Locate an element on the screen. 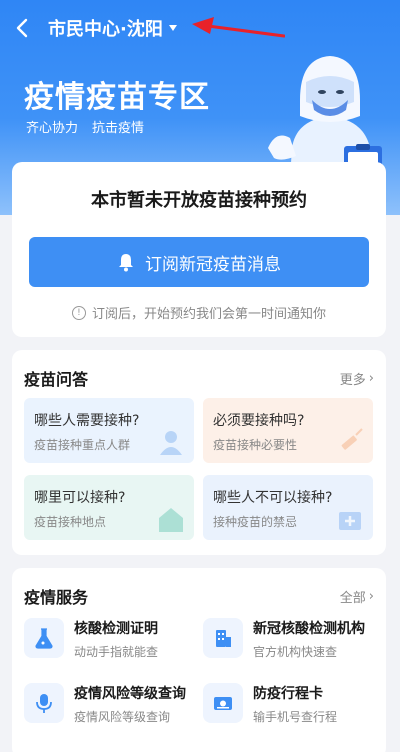 The height and width of the screenshot is (752, 400). service-title: 疫情风险等级查询 is located at coordinates (130, 694).